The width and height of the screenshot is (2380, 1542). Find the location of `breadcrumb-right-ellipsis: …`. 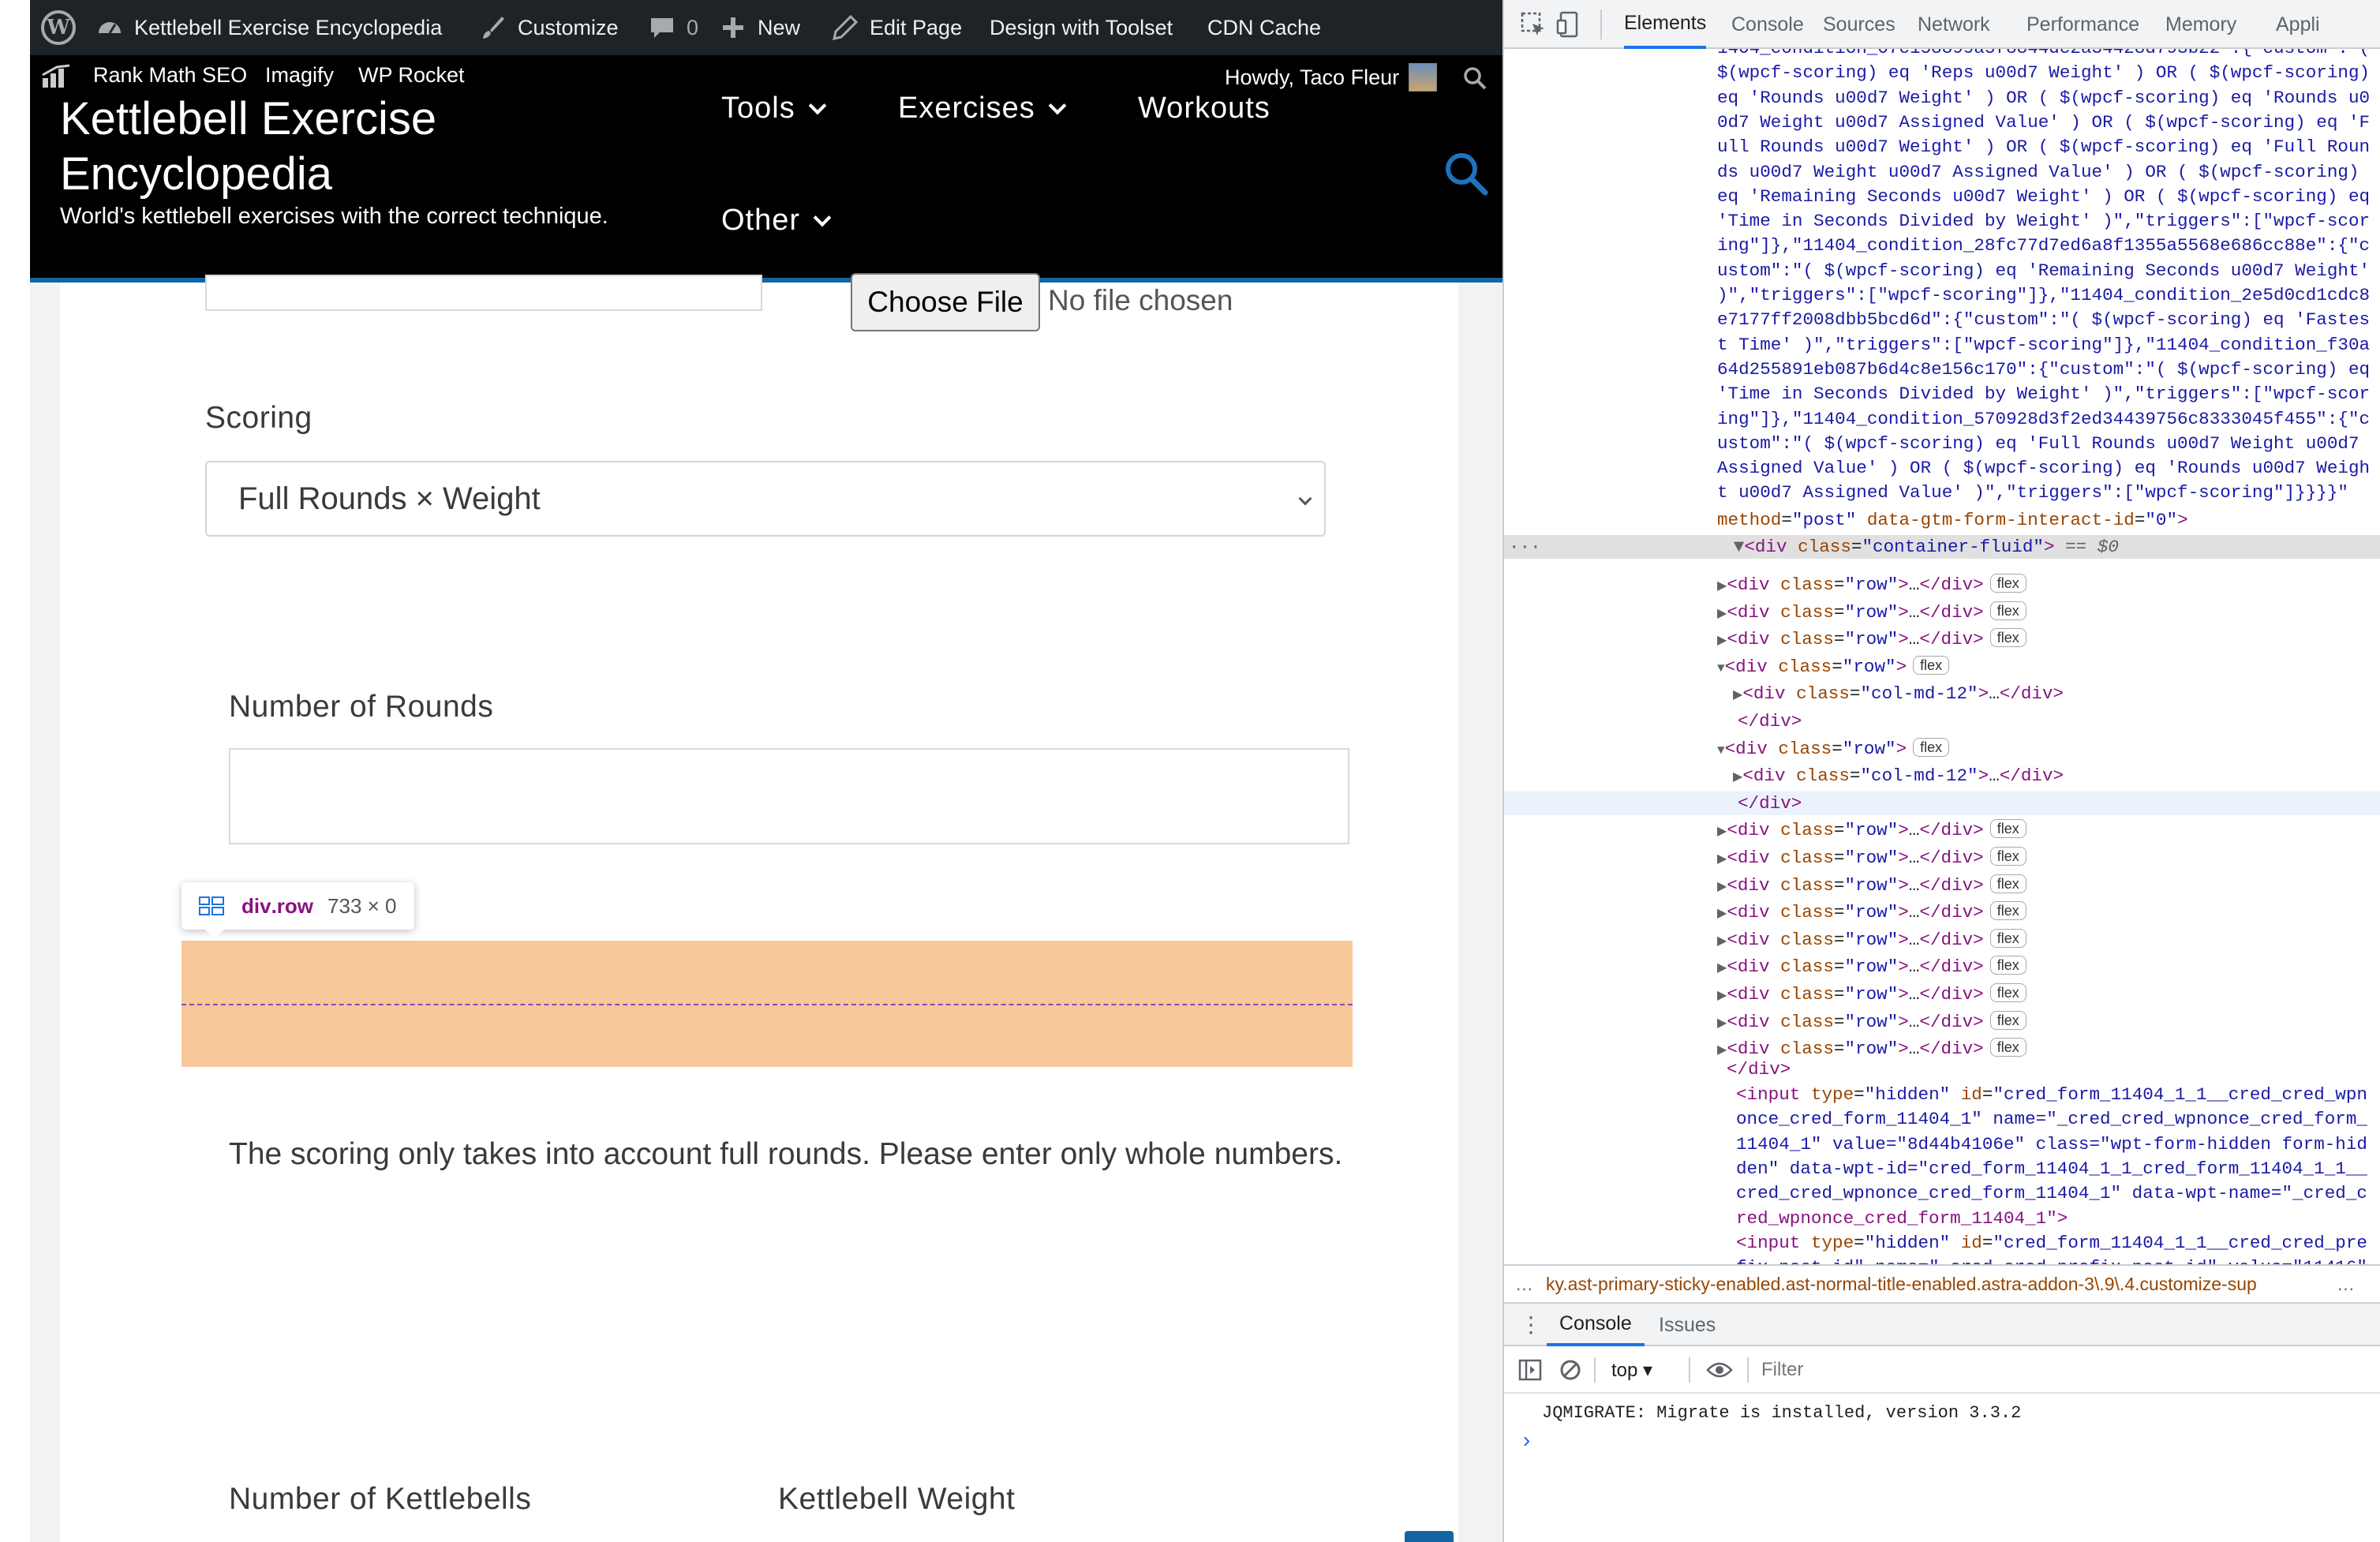

breadcrumb-right-ellipsis: … is located at coordinates (2346, 1284).